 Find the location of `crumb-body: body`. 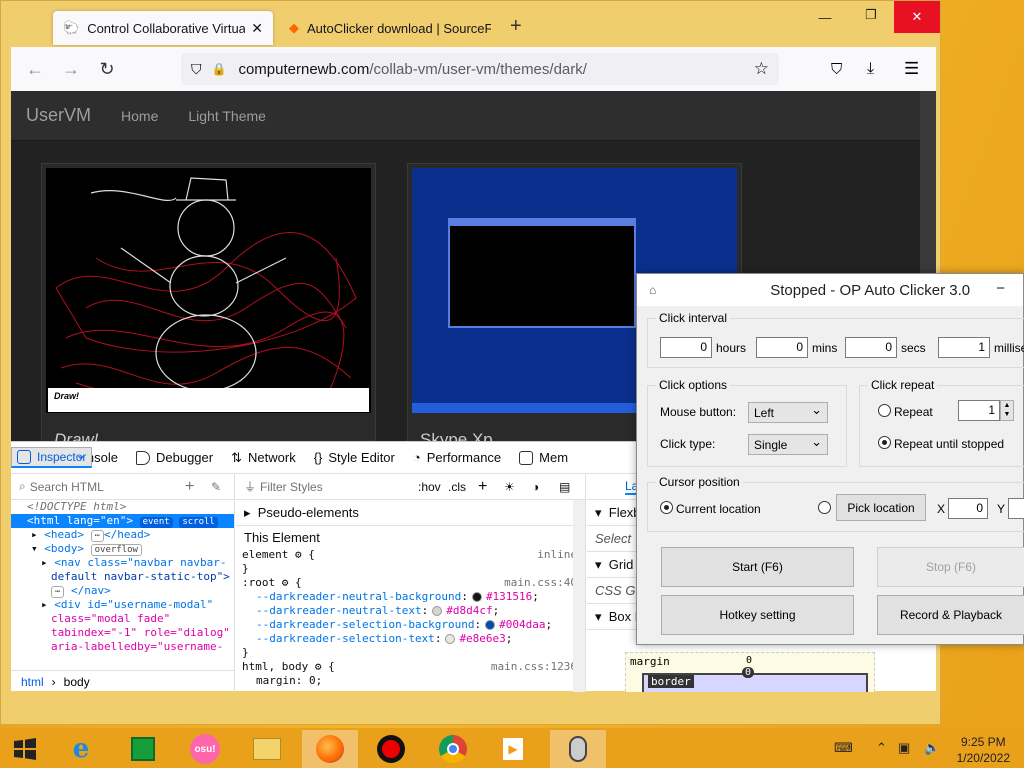

crumb-body: body is located at coordinates (77, 682).